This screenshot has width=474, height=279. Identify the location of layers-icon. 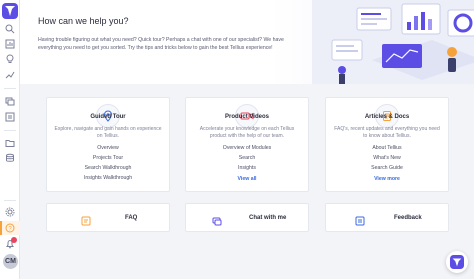
(10, 101).